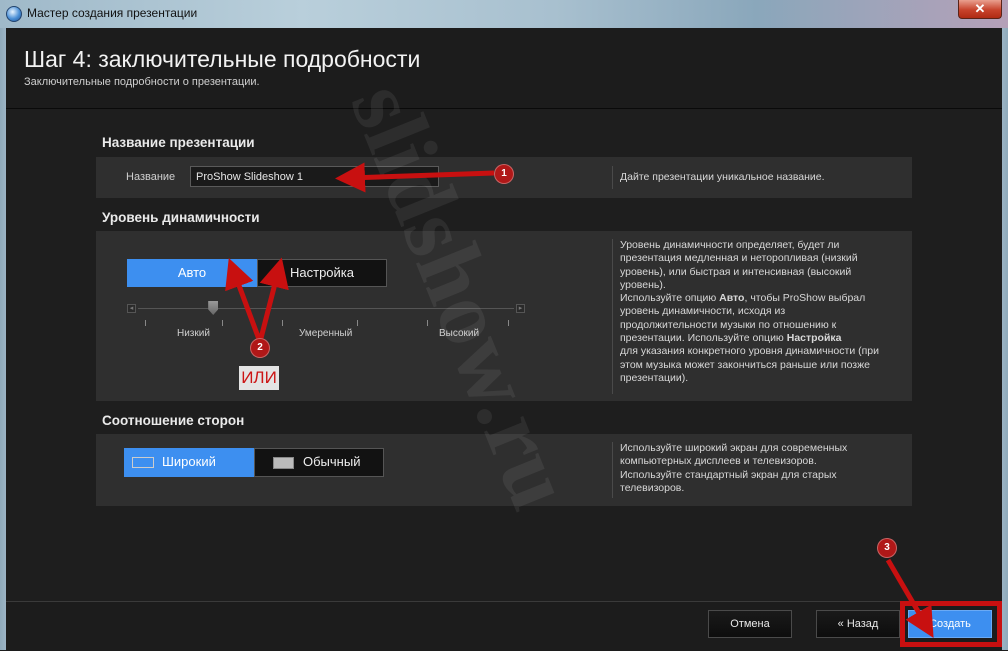 The height and width of the screenshot is (651, 1008). I want to click on create-button-highlight, so click(951, 624).